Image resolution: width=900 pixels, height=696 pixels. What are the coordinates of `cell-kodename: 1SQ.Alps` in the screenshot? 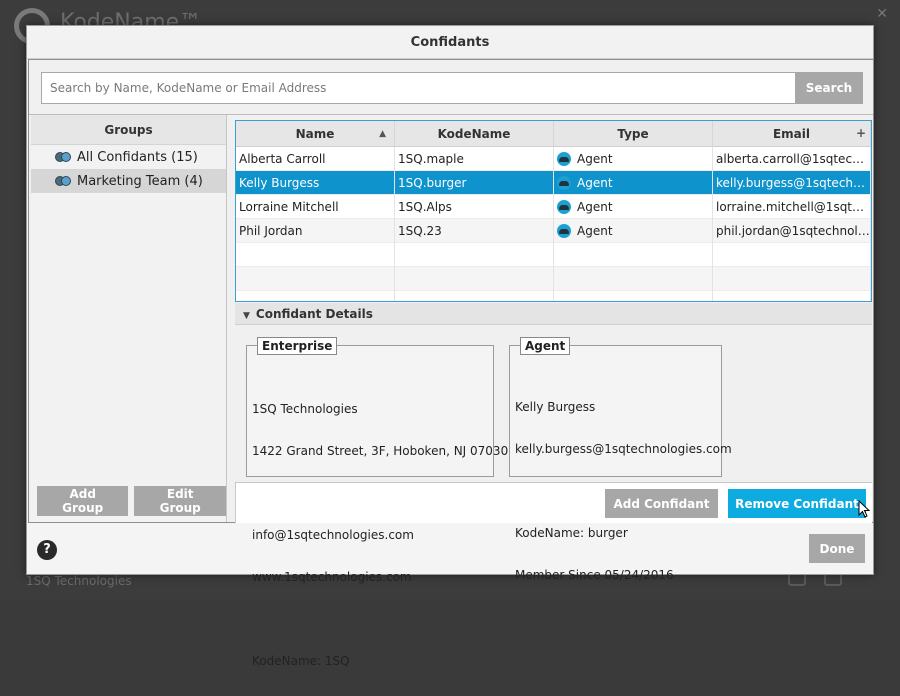 It's located at (474, 207).